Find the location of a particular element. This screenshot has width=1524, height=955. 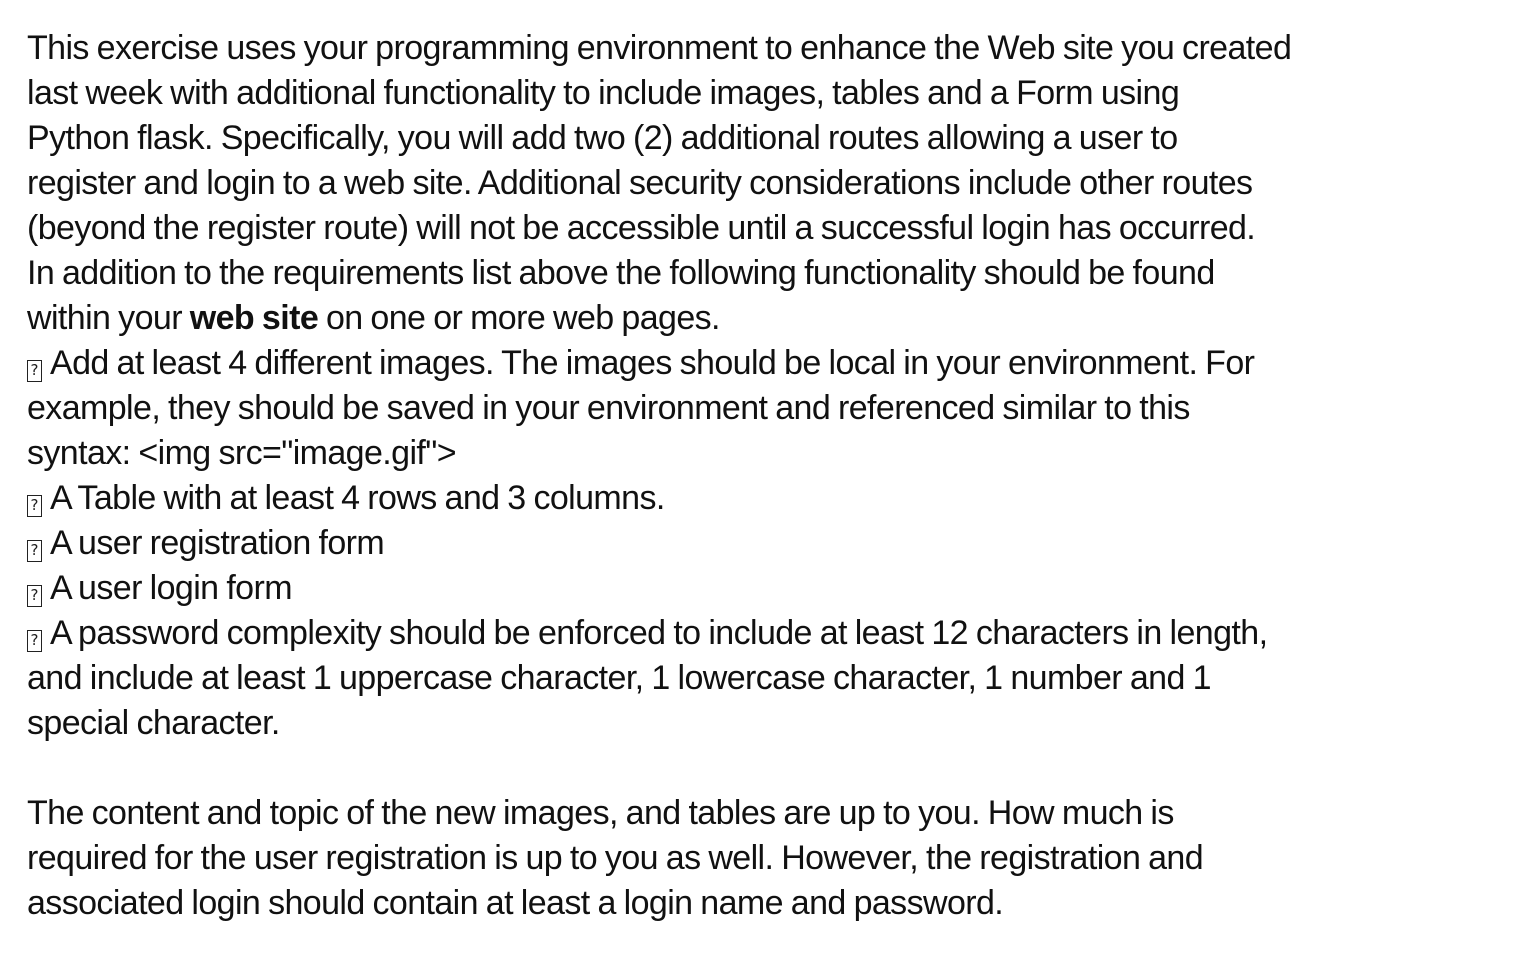

bold-text-web-site: web site is located at coordinates (254, 318).